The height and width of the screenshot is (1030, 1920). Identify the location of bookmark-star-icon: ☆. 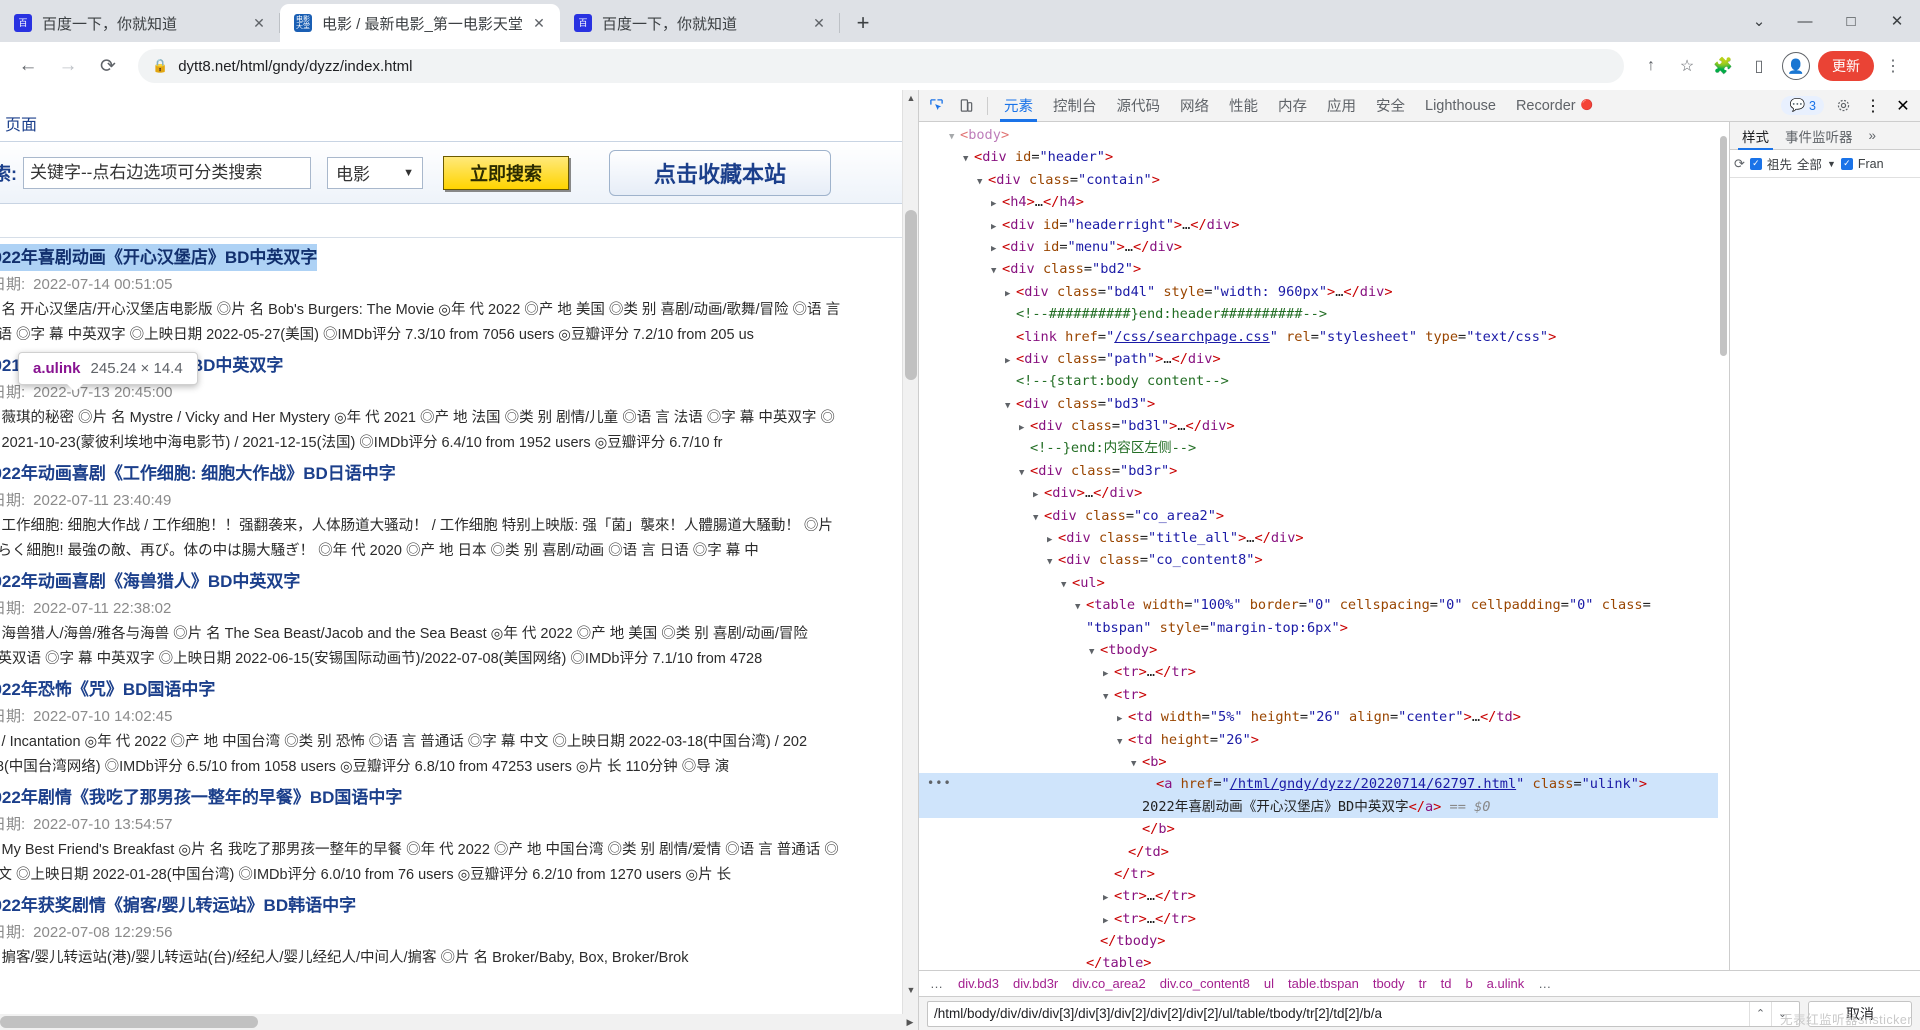
(1687, 66).